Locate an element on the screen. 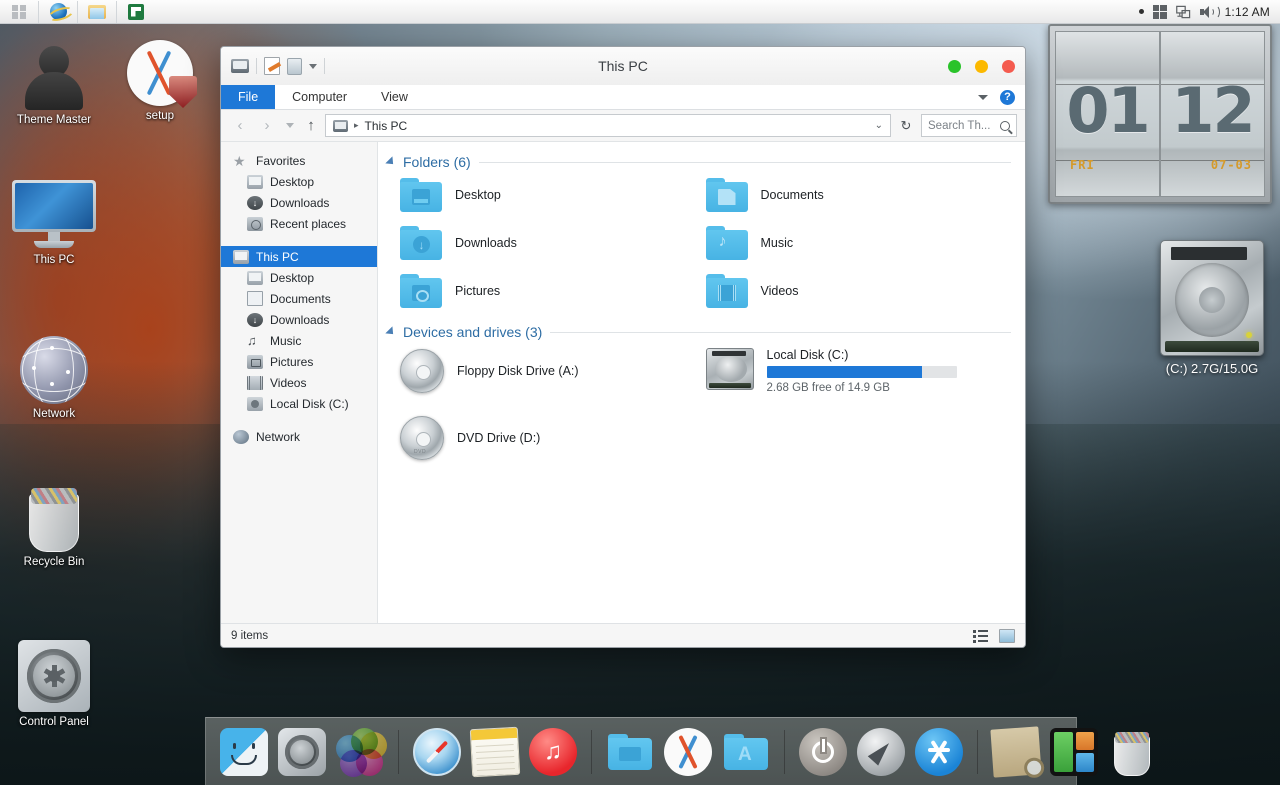  sidebar-item-downloads: ↓ Downloads is located at coordinates (299, 202).